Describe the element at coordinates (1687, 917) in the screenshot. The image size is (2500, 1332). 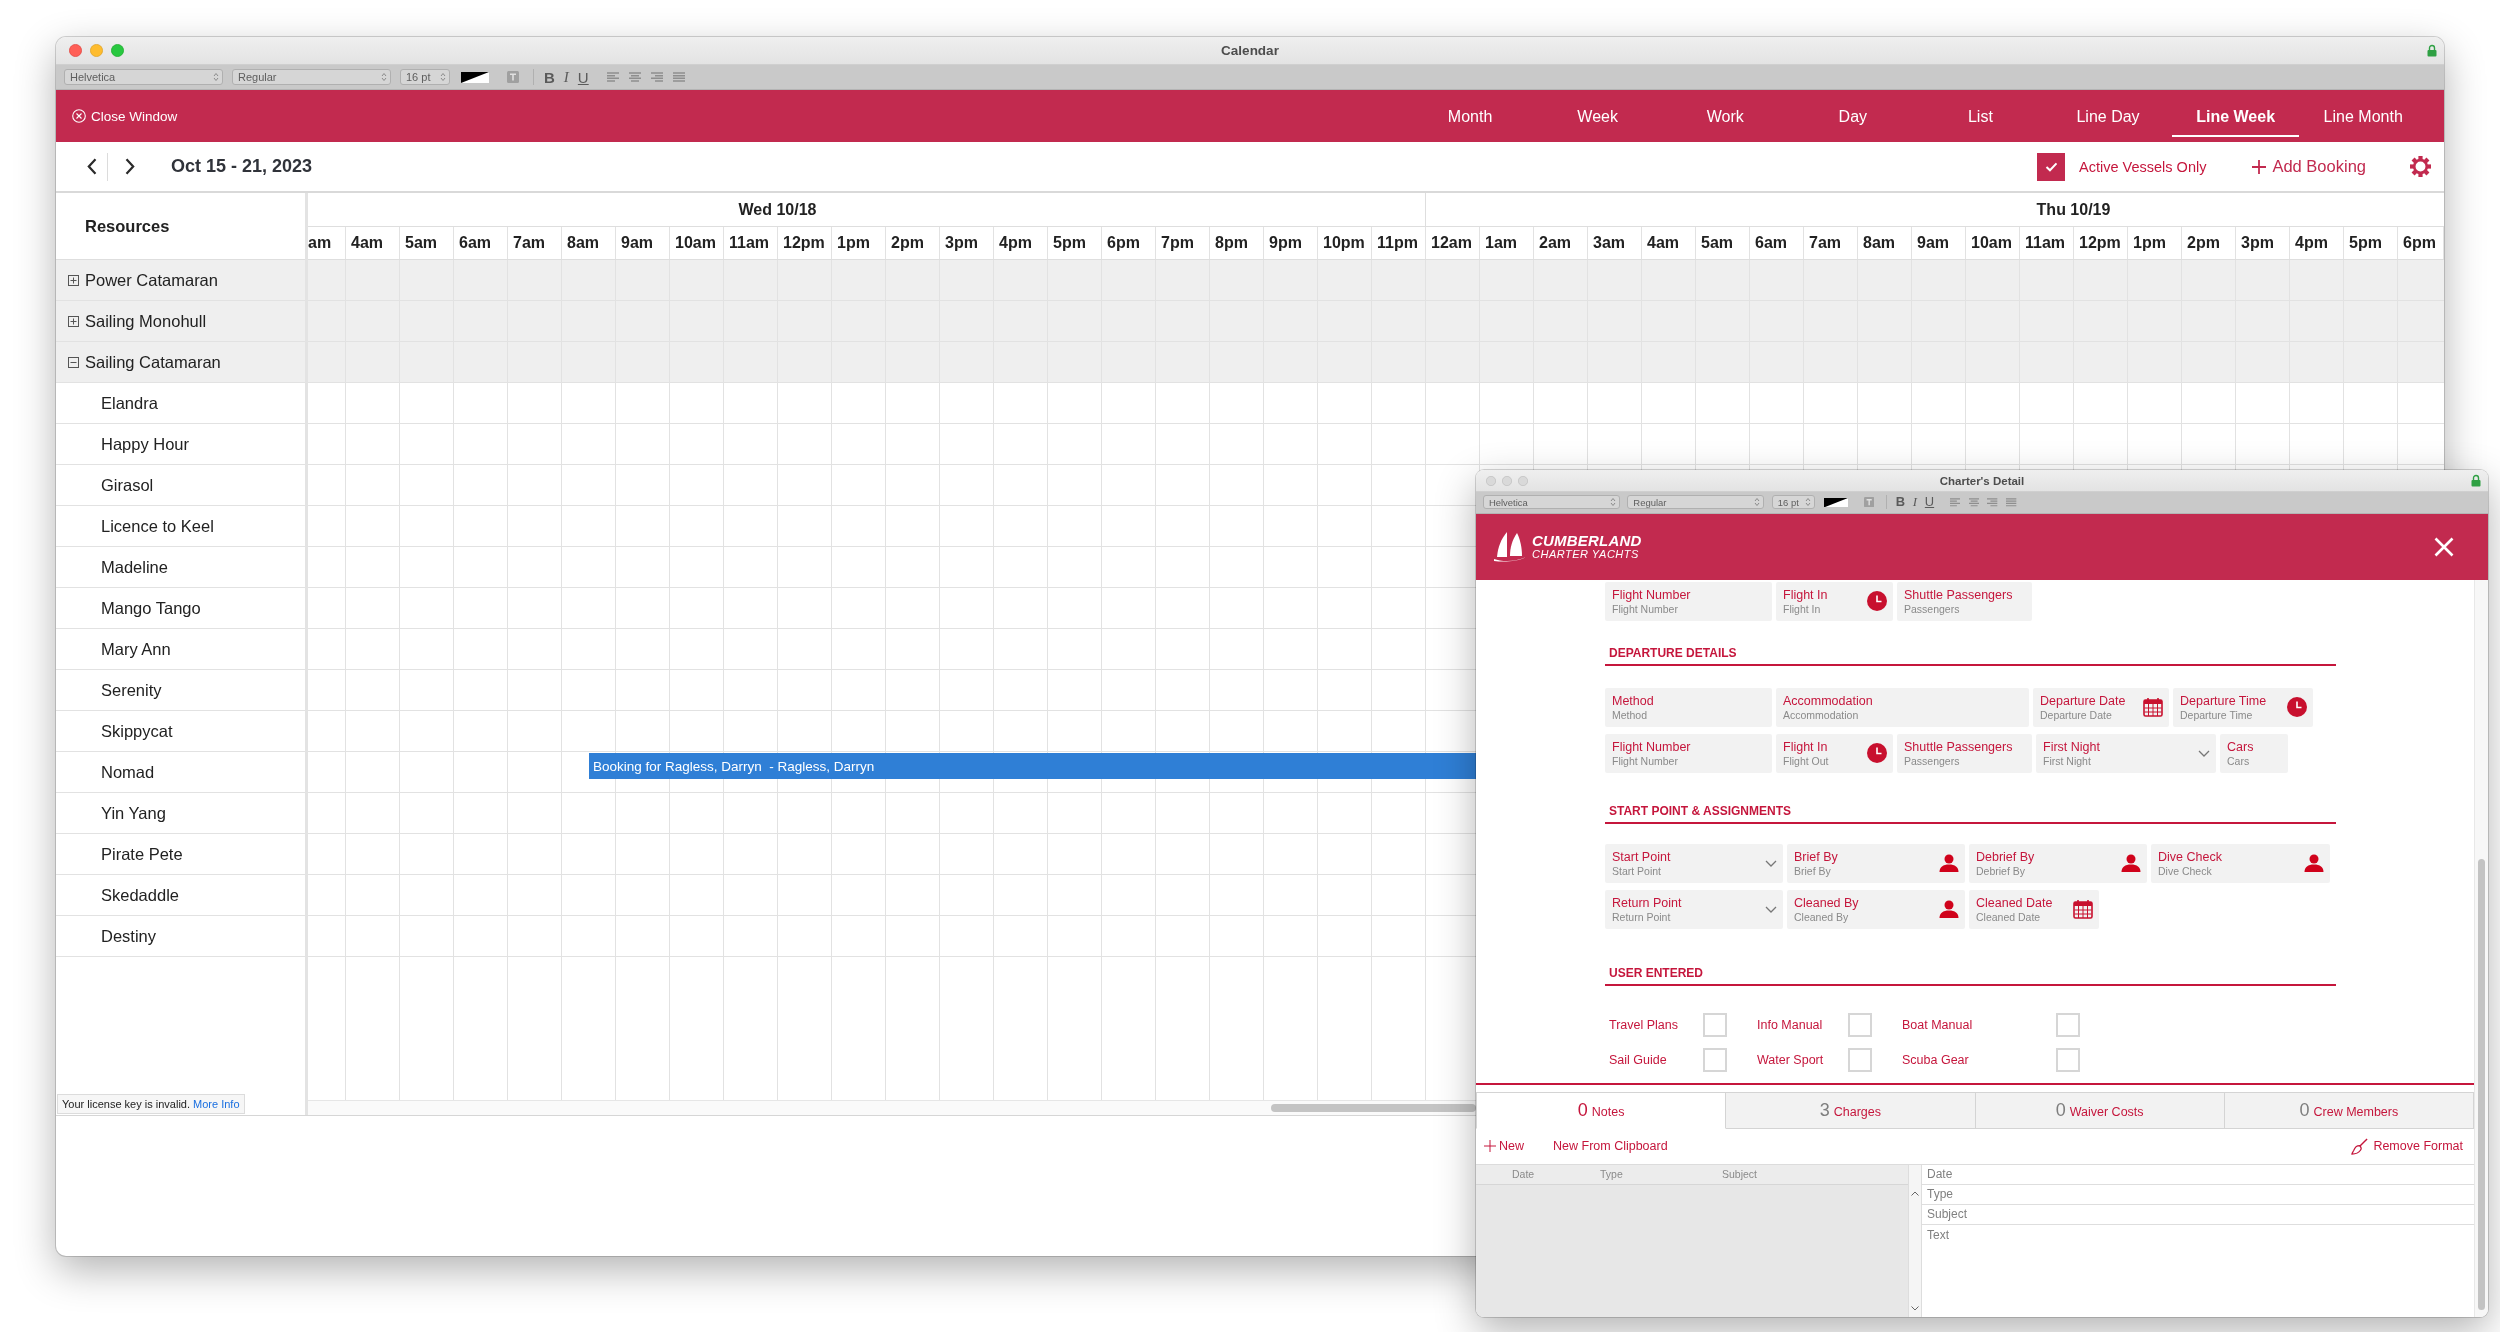
I see `input-field: Return Point` at that location.